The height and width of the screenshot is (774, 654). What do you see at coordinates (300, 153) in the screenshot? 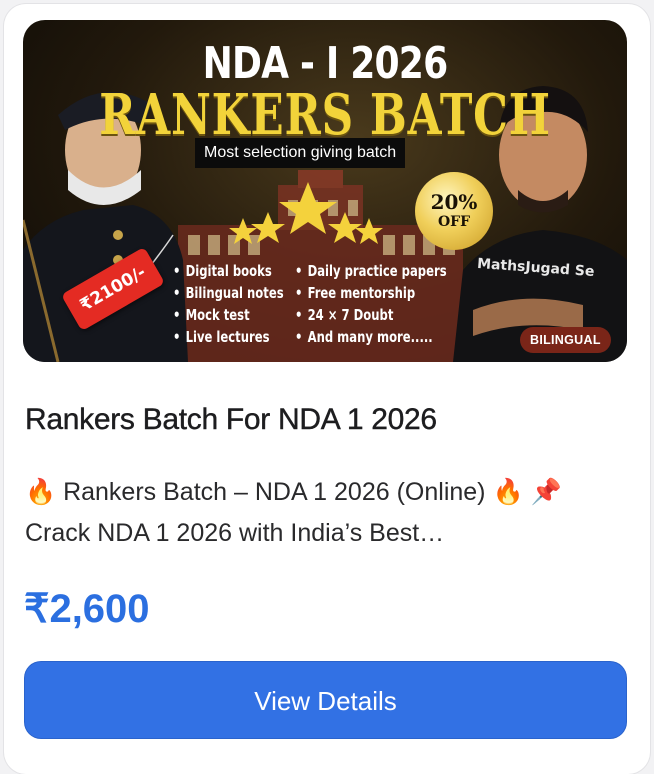
I see `banner-tagline: Most selection giving batch` at bounding box center [300, 153].